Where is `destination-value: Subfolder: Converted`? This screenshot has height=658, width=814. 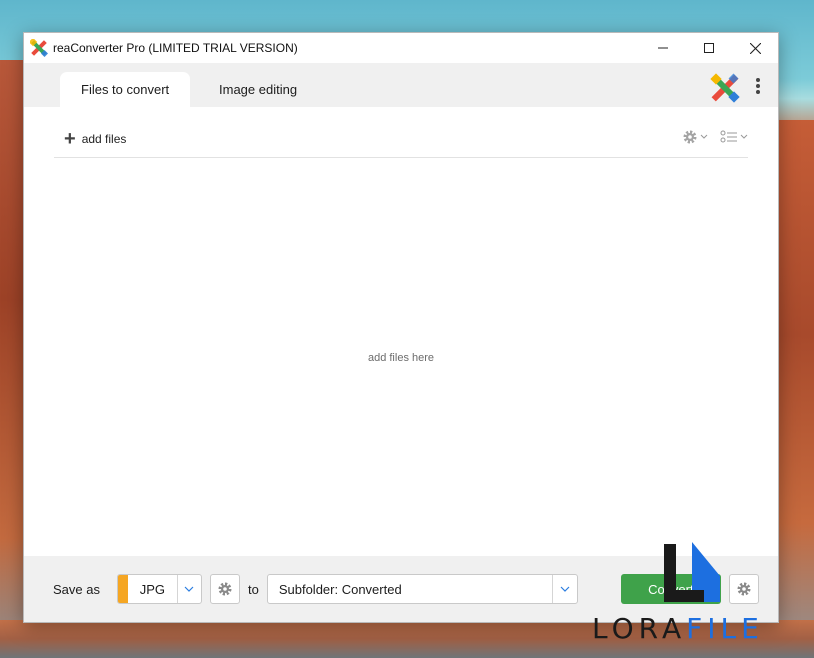 destination-value: Subfolder: Converted is located at coordinates (340, 589).